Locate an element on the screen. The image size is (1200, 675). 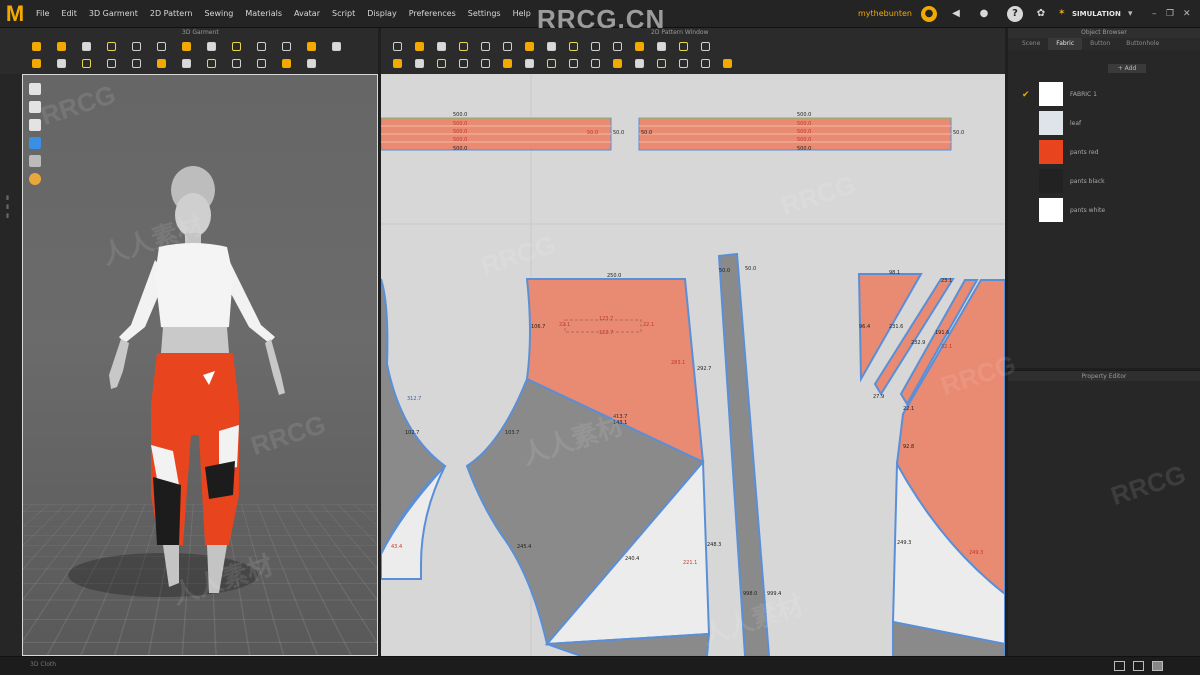
user-name: mythebunten is located at coordinates (885, 13).